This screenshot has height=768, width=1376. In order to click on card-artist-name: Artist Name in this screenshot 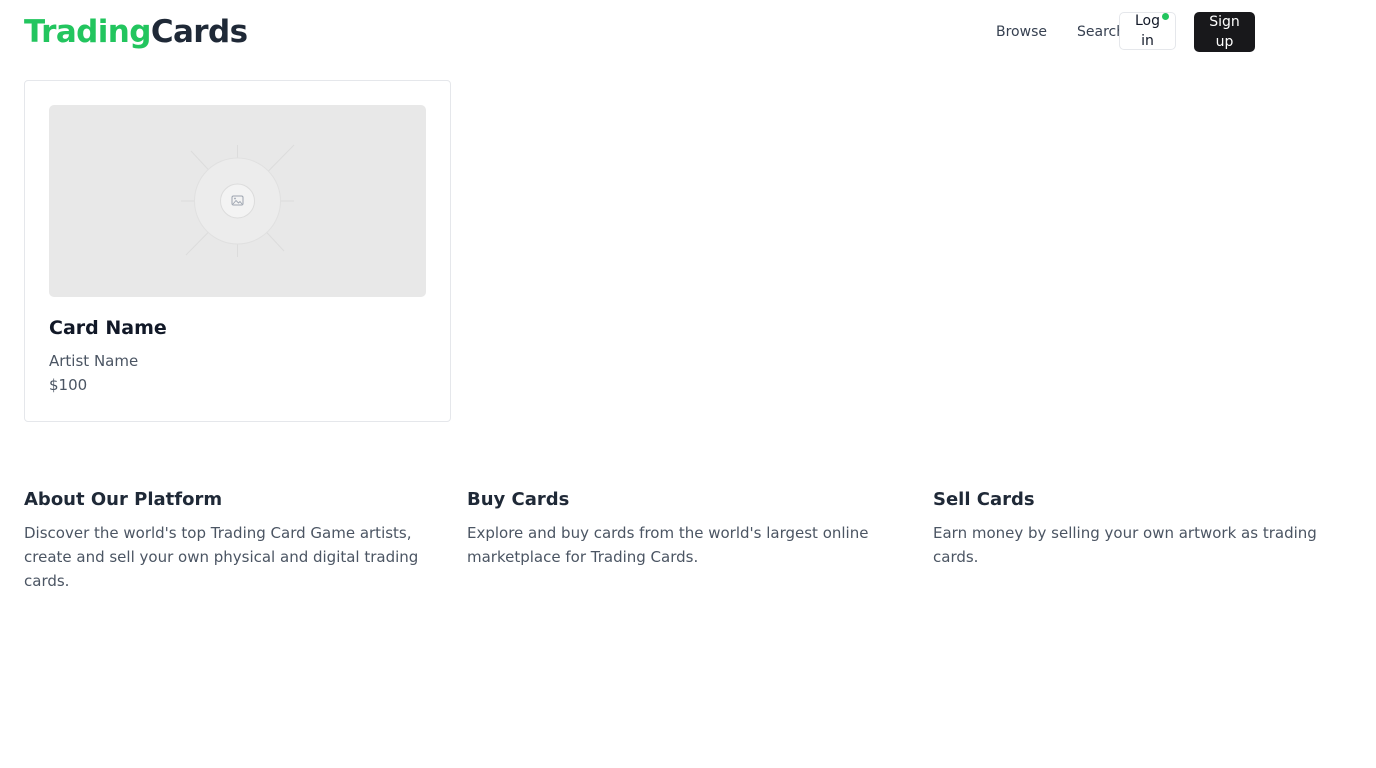, I will do `click(94, 361)`.